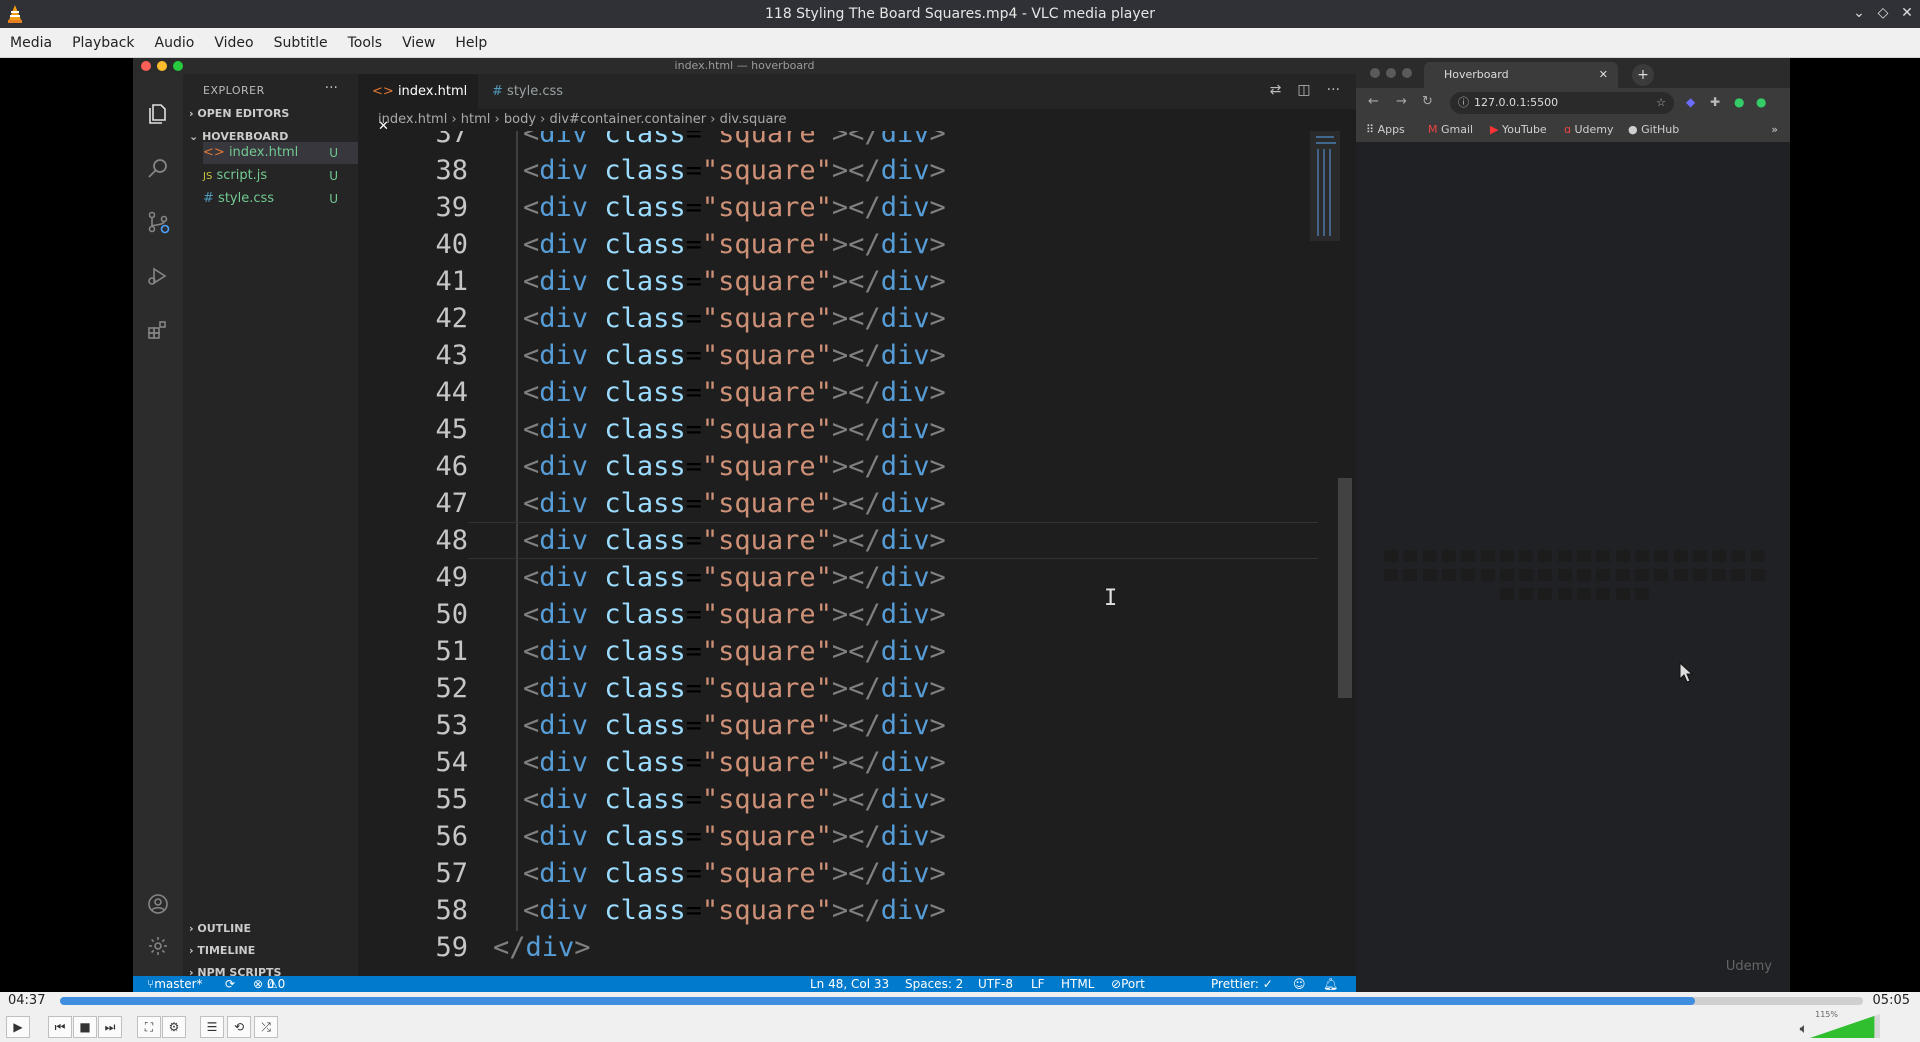 The height and width of the screenshot is (1042, 1920). What do you see at coordinates (383, 91) in the screenshot?
I see `html-file-icon: <>` at bounding box center [383, 91].